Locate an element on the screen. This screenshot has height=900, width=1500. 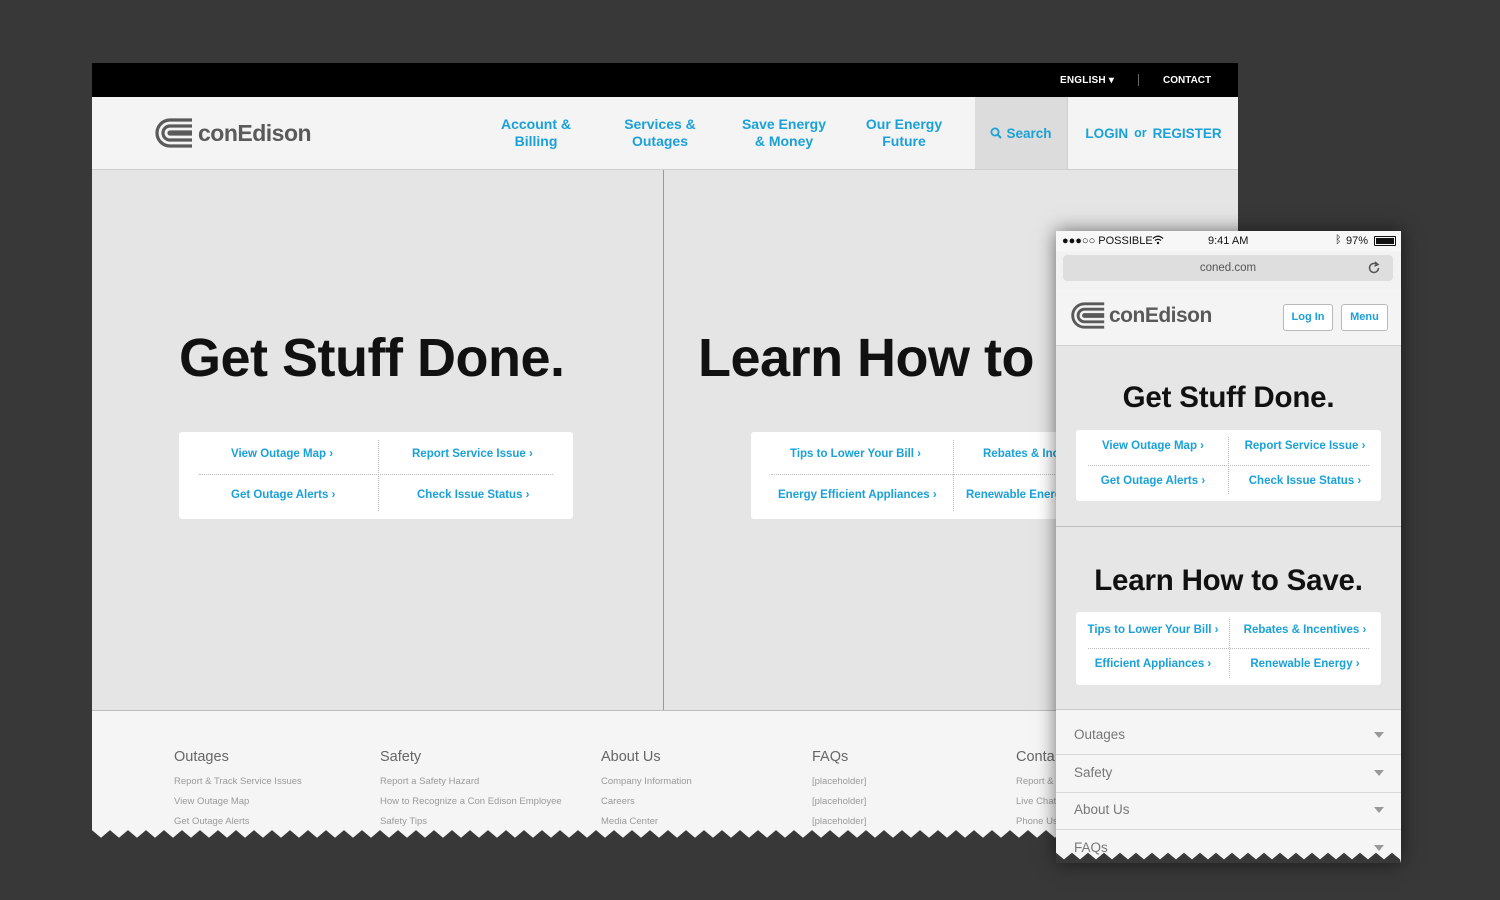
link-label: Efficient Appliances is located at coordinates (1149, 664).